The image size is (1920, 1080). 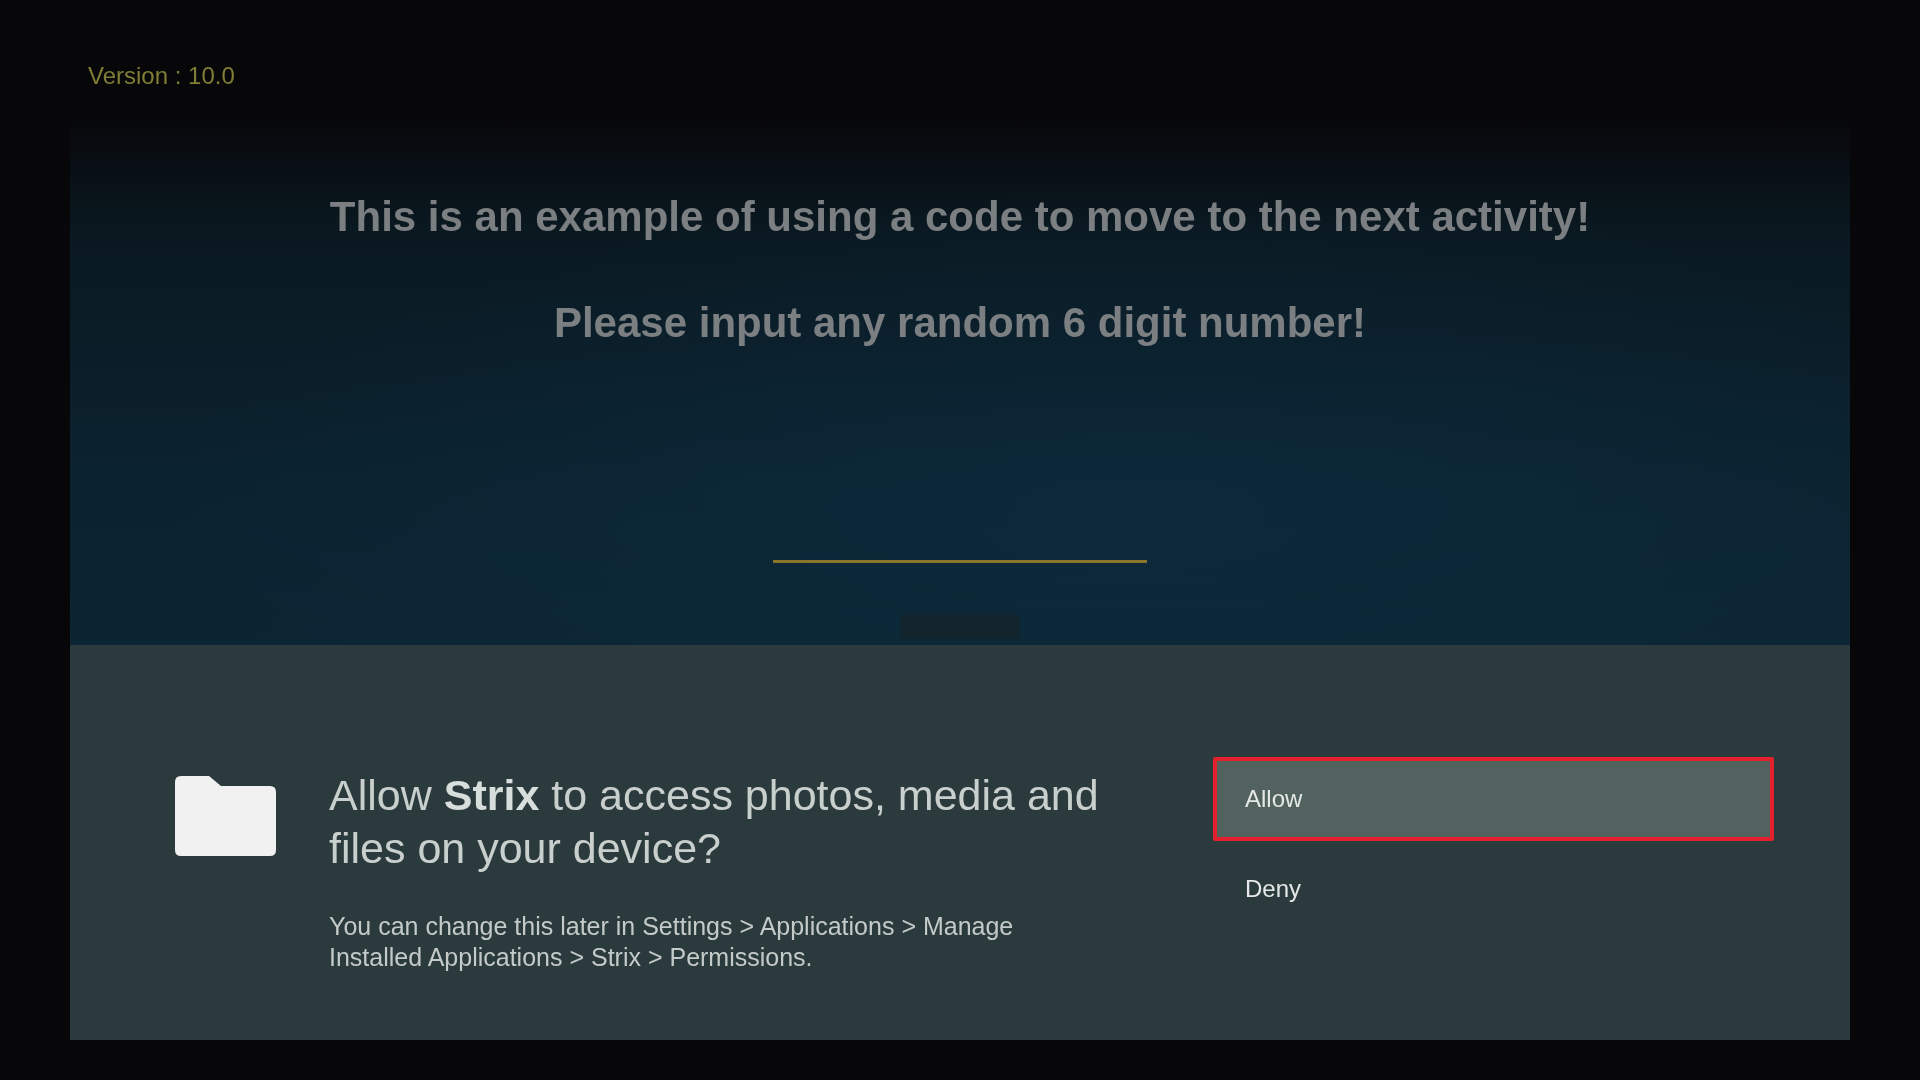 I want to click on version-label: Version : 10.0, so click(x=161, y=75).